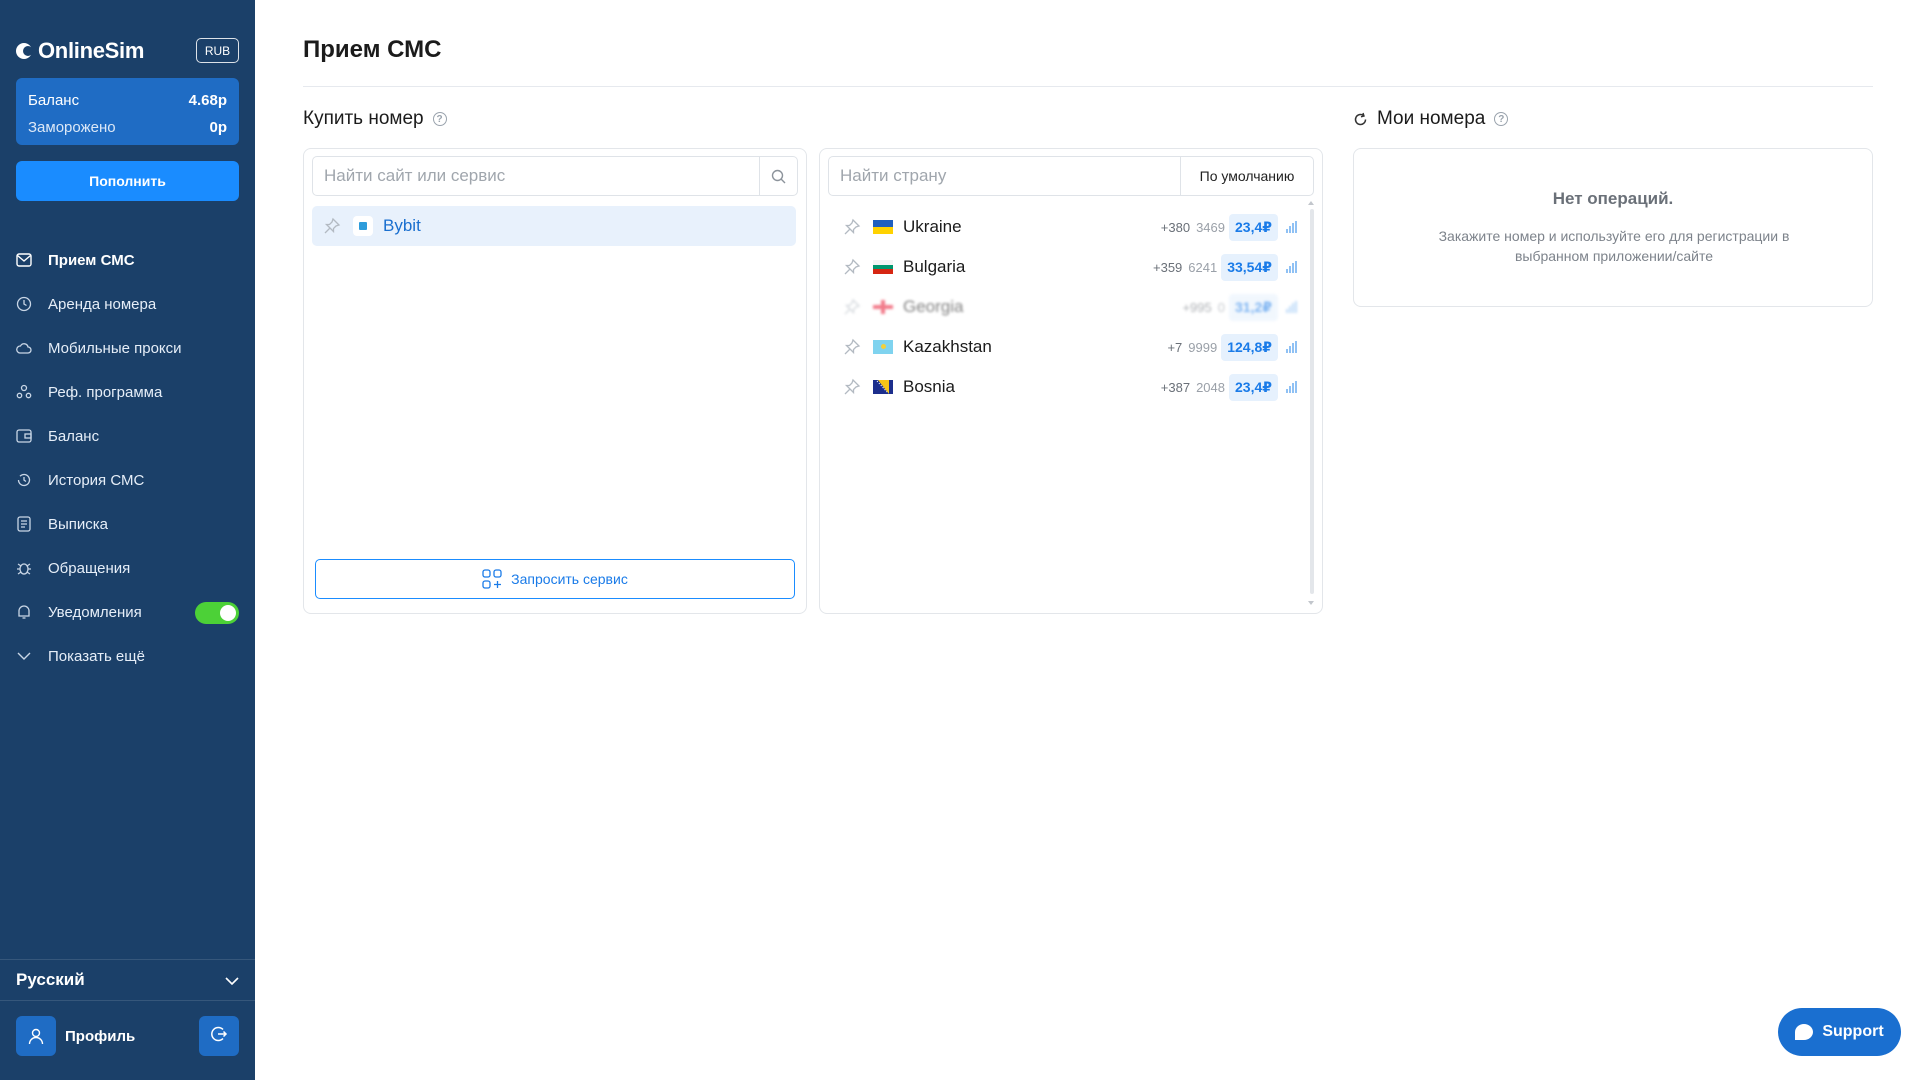 Image resolution: width=1920 pixels, height=1080 pixels. Describe the element at coordinates (1311, 603) in the screenshot. I see `scroll-down-arrow` at that location.